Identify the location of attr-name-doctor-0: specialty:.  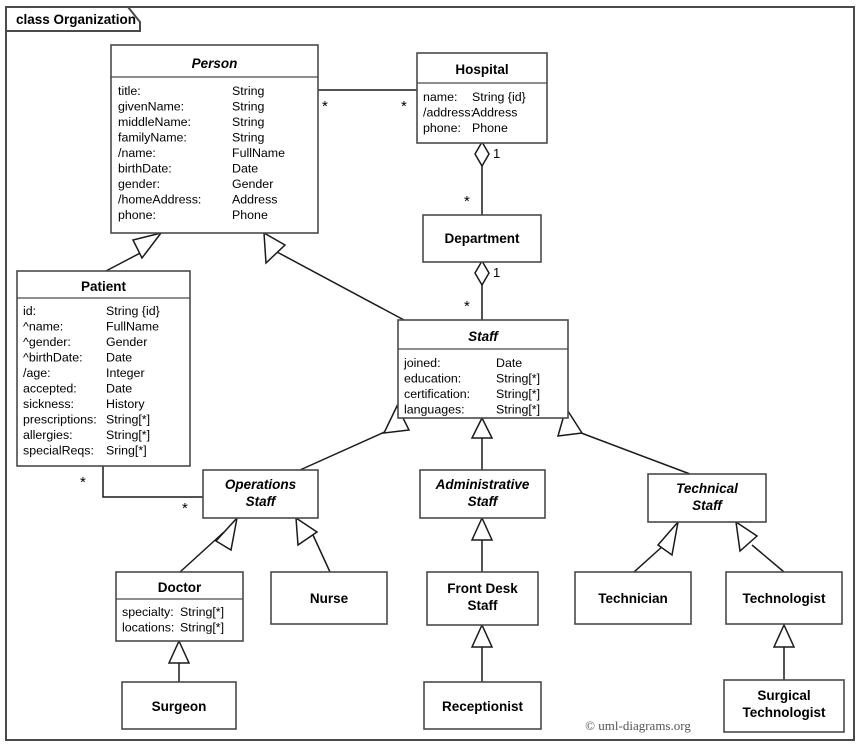
(148, 612).